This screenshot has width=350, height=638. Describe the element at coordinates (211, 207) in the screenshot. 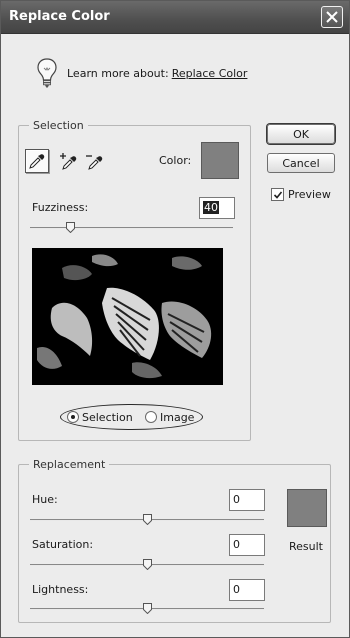

I see `fuzziness-value: 40` at that location.